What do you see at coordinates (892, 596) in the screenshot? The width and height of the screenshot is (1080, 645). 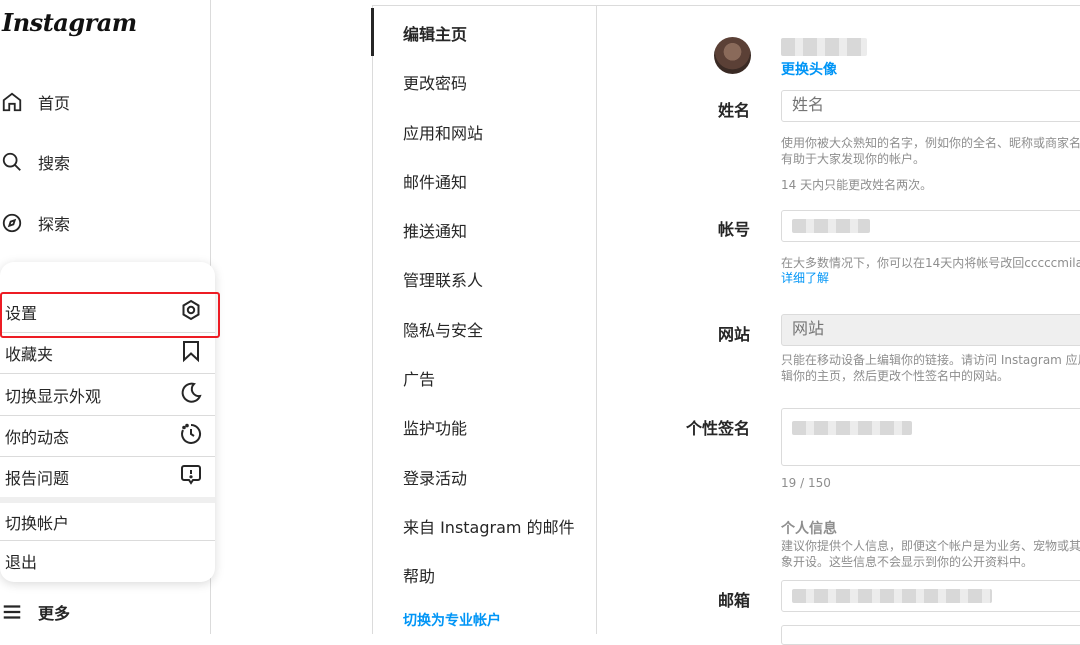 I see `email-value` at bounding box center [892, 596].